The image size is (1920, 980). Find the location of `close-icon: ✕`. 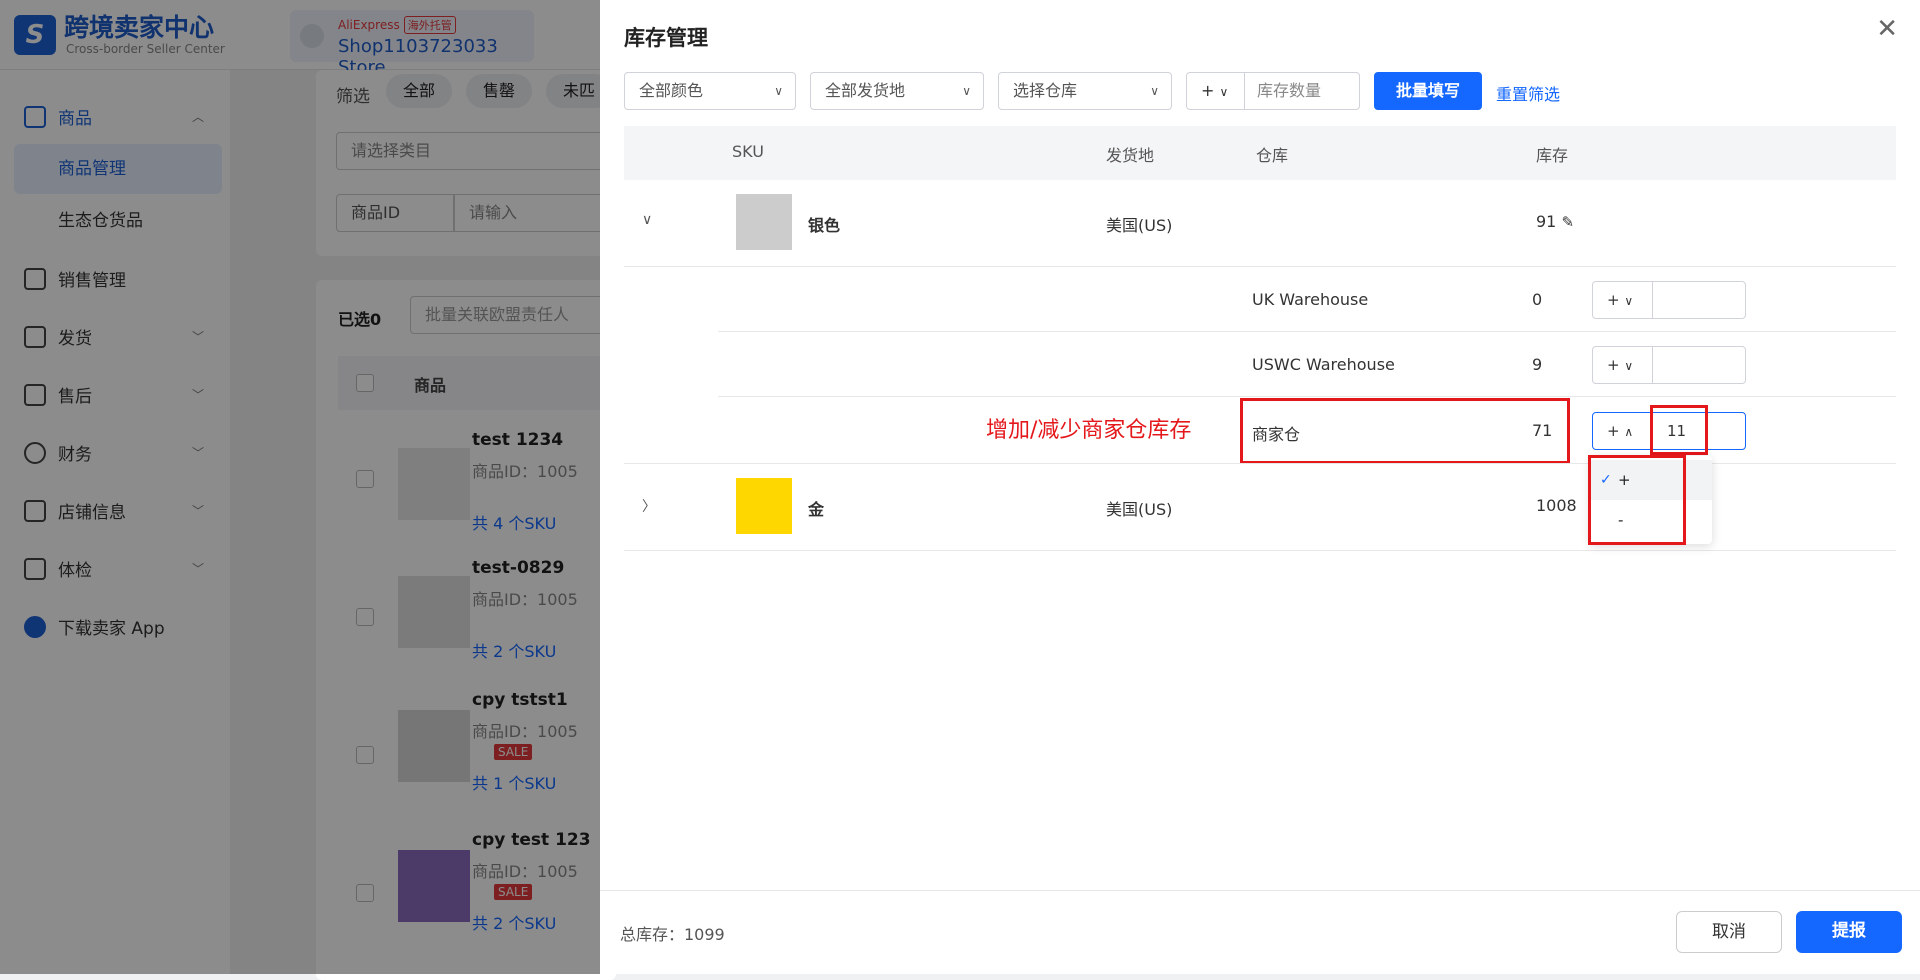

close-icon: ✕ is located at coordinates (1887, 29).